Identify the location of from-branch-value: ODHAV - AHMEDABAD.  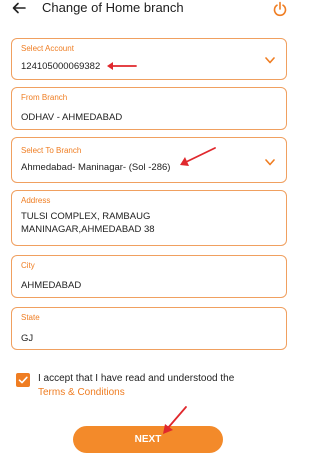
(72, 117).